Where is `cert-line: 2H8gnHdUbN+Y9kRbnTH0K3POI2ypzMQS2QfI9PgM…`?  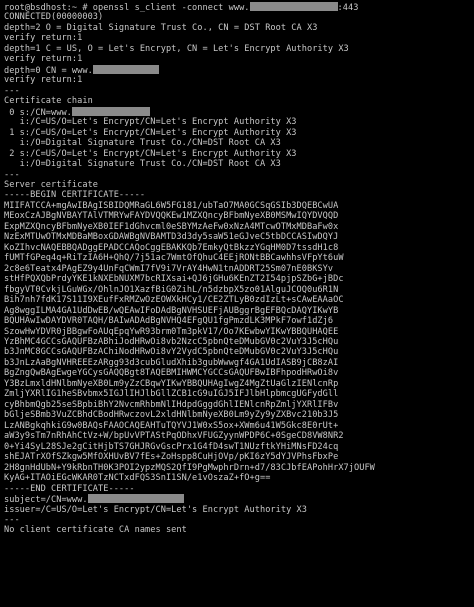
cert-line: 2H8gnHdUbN+Y9kRbnTH0K3POI2ypzMQS2QfI9PgM… is located at coordinates (189, 467).